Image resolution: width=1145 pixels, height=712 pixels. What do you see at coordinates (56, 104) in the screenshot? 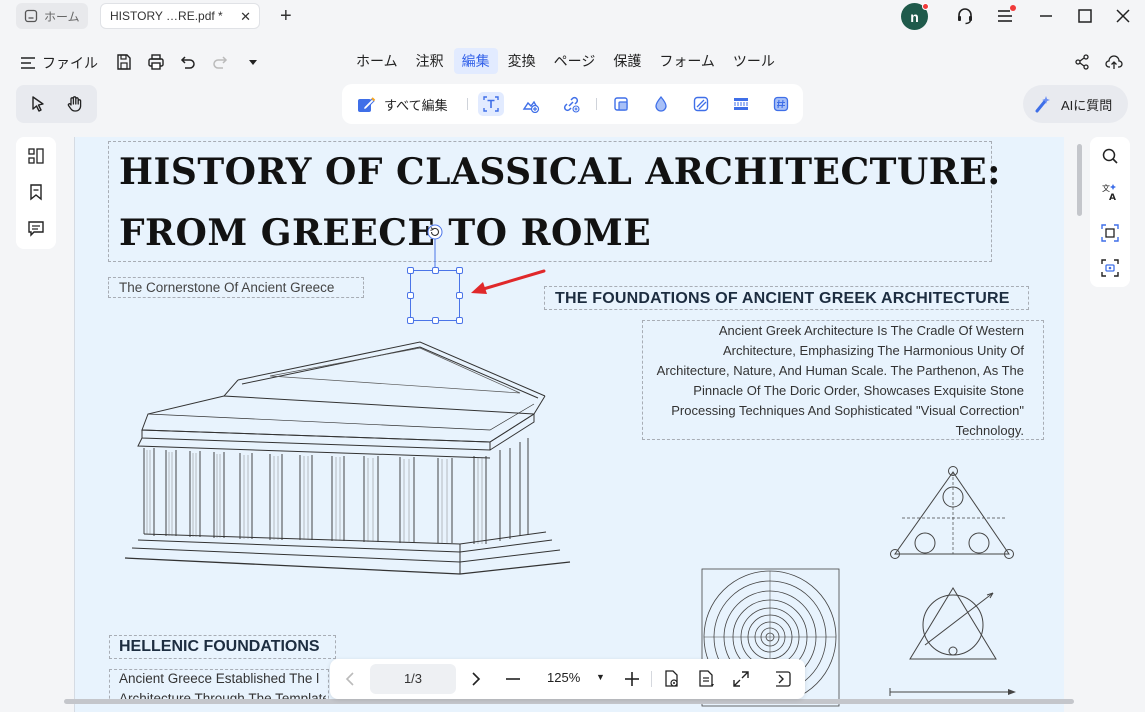
I see `pointer-tools` at bounding box center [56, 104].